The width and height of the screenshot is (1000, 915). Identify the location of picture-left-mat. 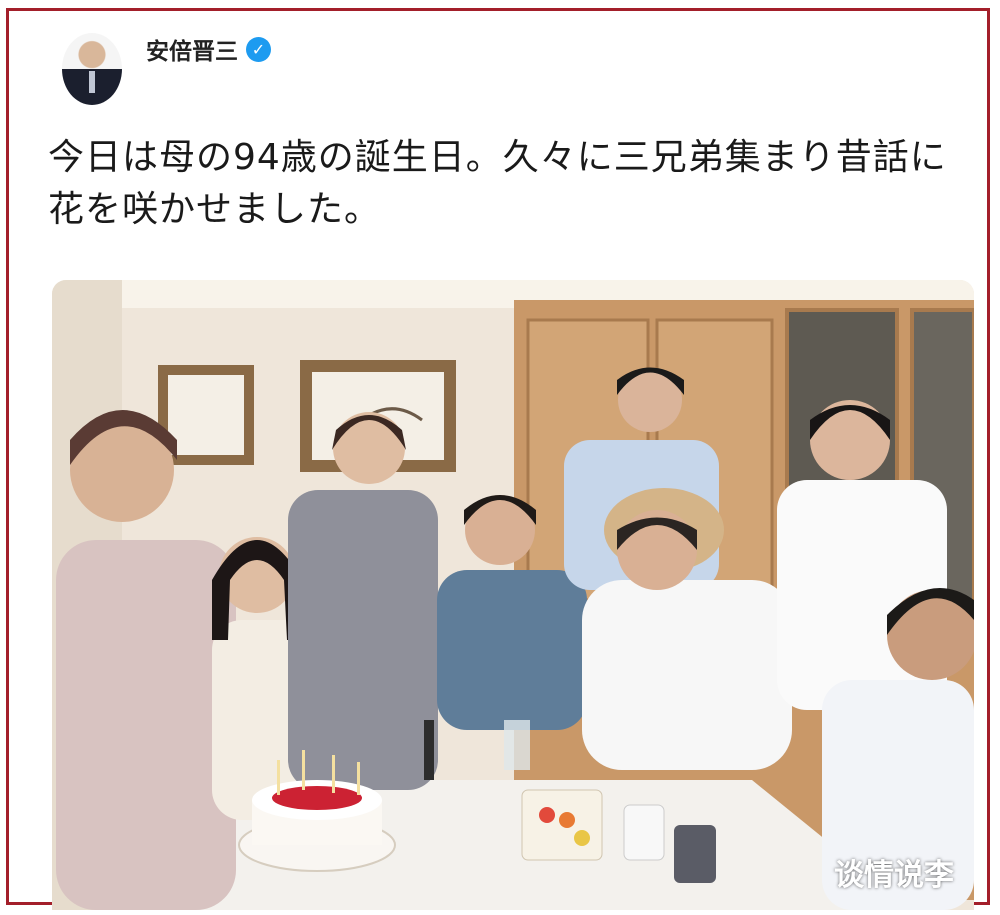
(206, 415).